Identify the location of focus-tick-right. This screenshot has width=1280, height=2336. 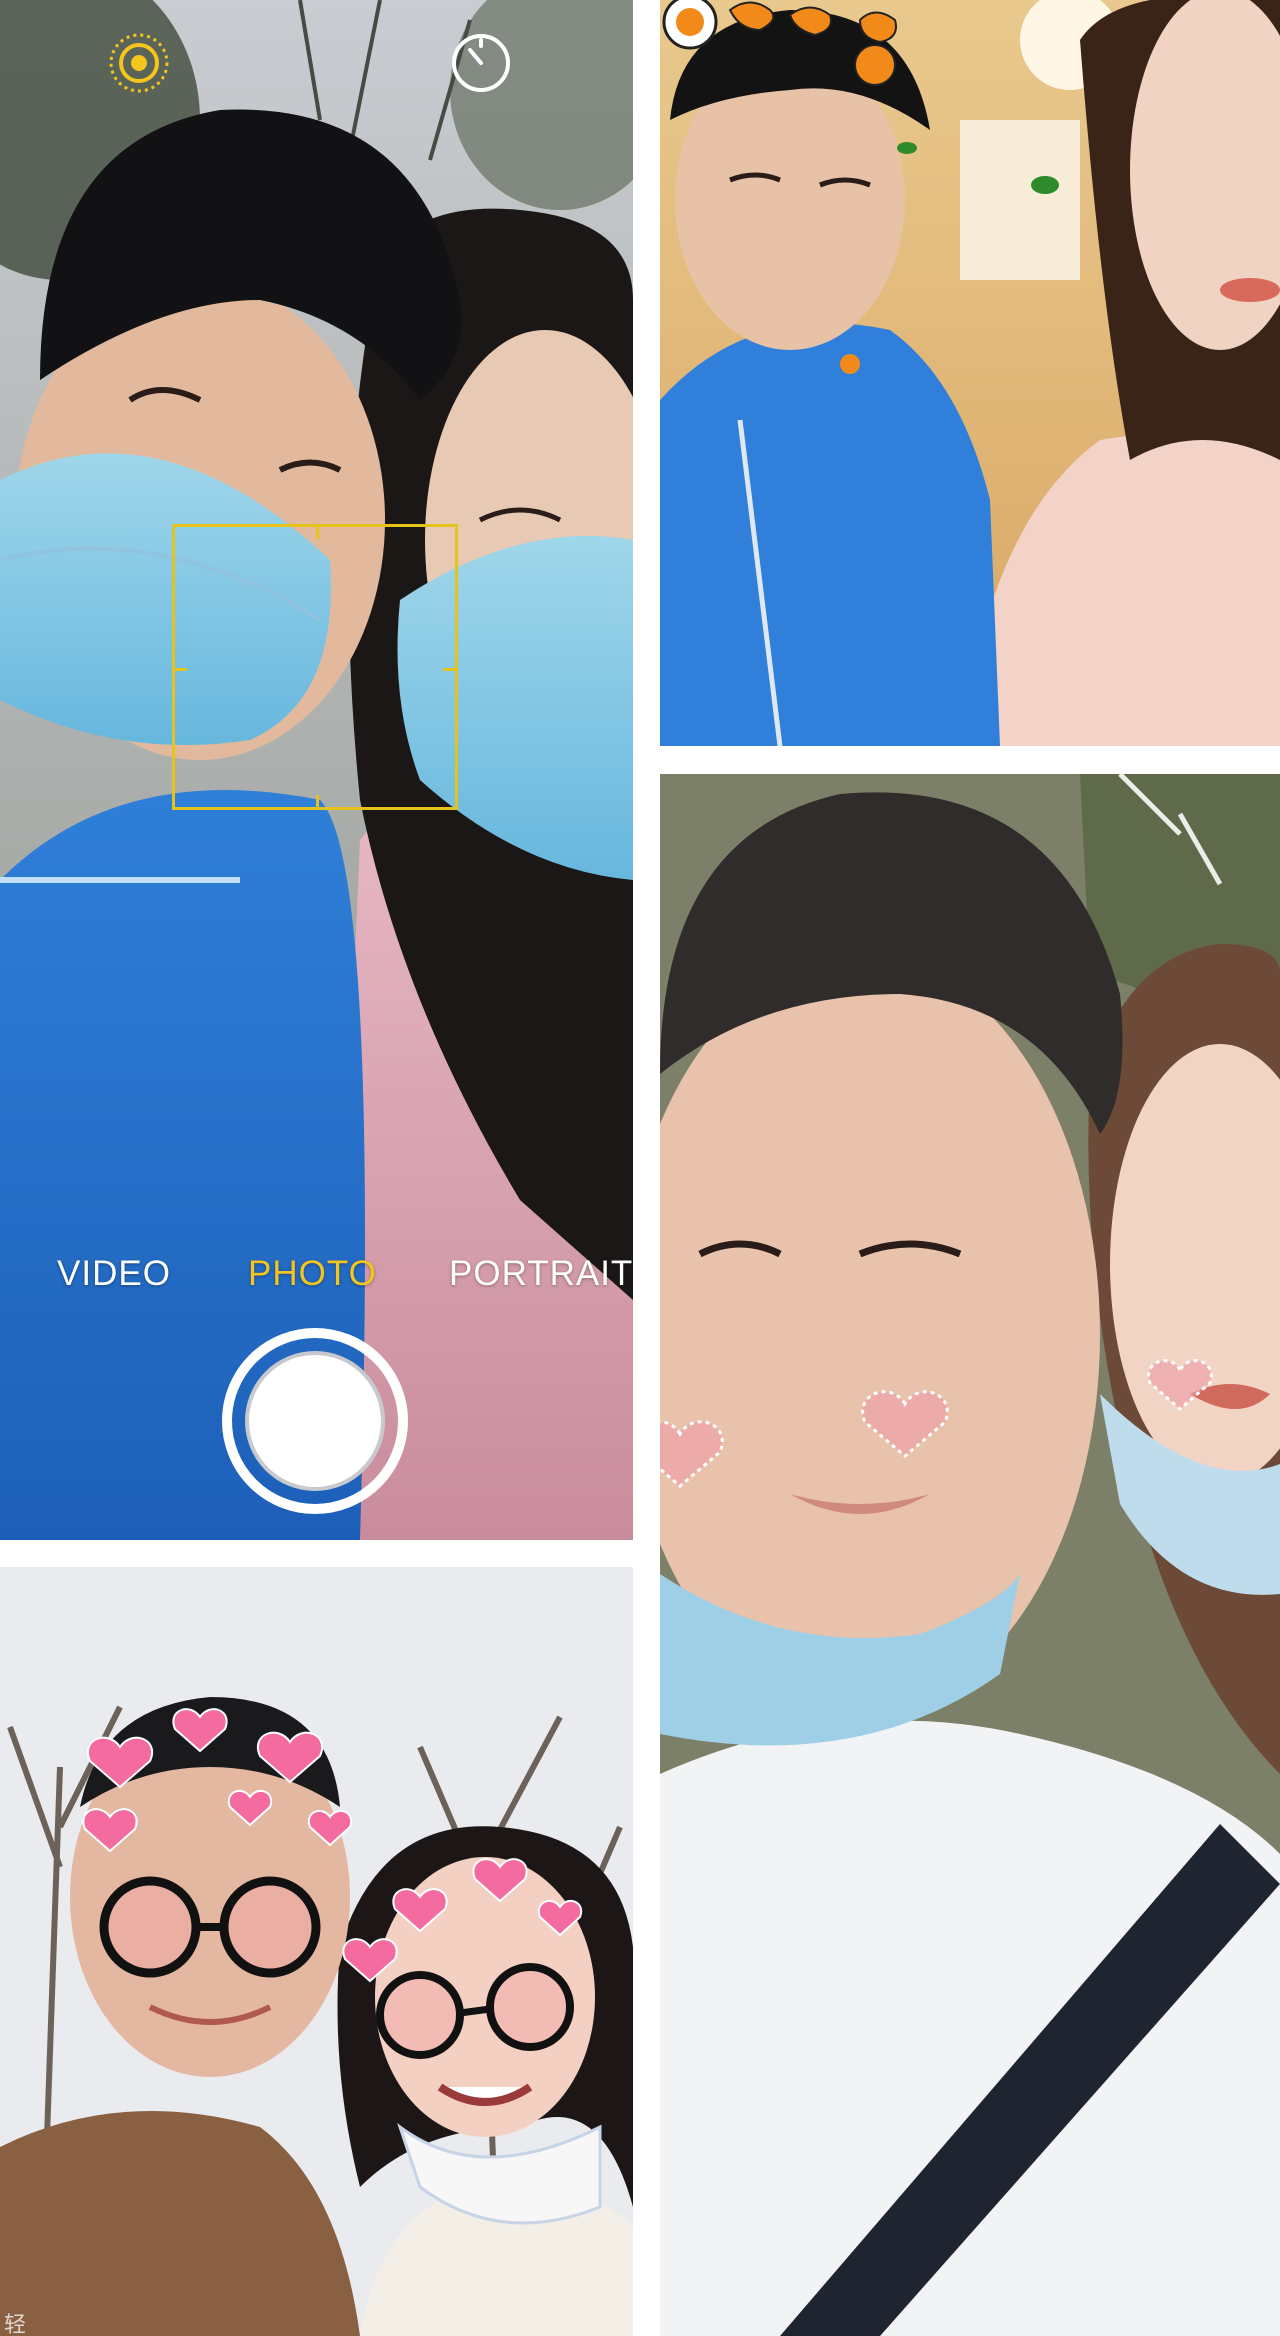
(449, 669).